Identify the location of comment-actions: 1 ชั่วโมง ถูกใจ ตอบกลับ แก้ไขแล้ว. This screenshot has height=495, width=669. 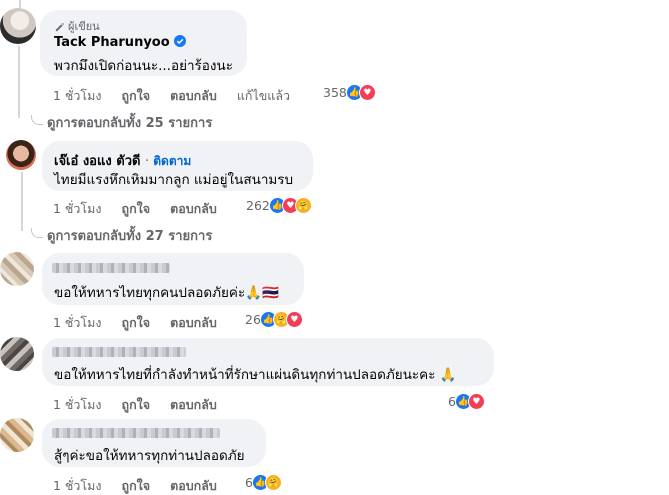
(181, 96).